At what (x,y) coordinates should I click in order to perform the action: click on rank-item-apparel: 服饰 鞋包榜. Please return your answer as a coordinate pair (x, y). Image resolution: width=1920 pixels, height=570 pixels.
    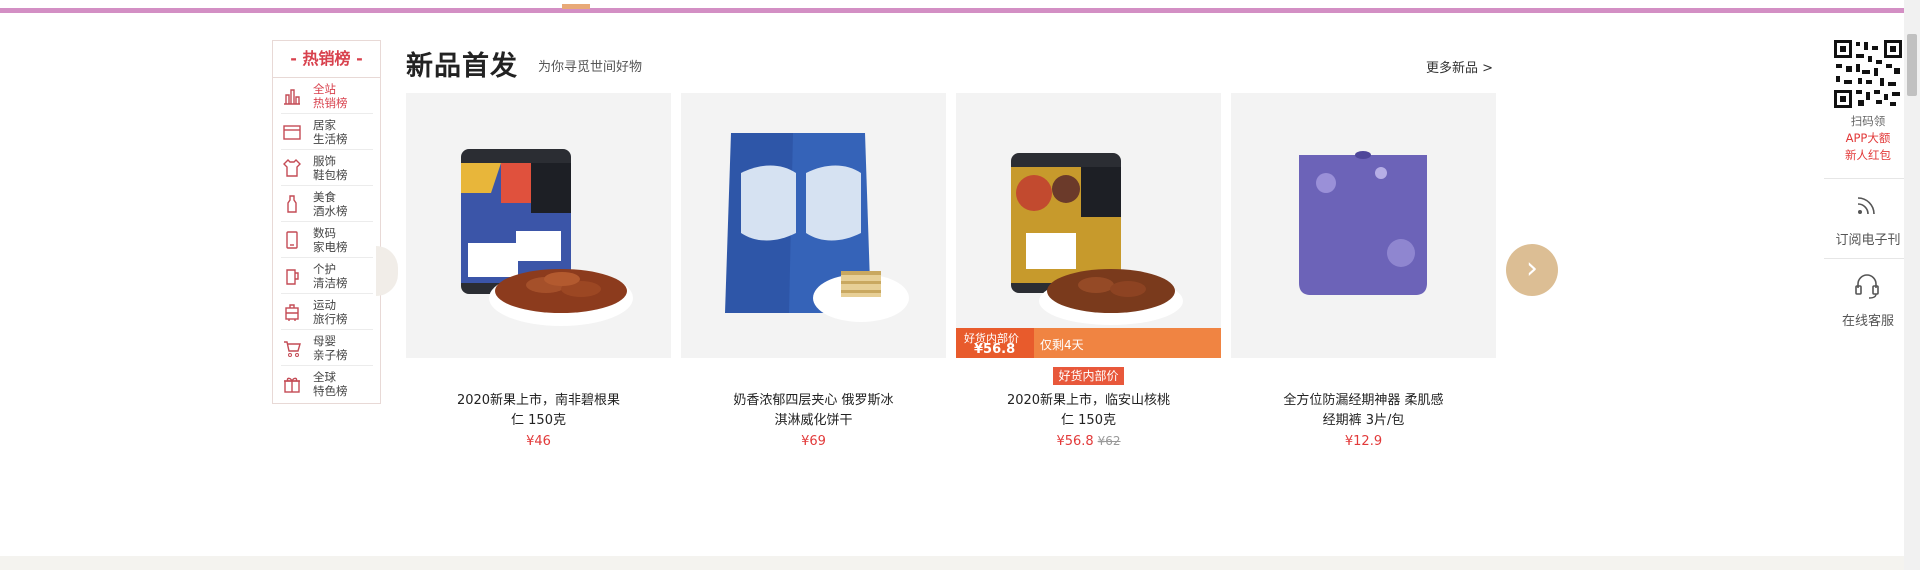
    Looking at the image, I should click on (327, 168).